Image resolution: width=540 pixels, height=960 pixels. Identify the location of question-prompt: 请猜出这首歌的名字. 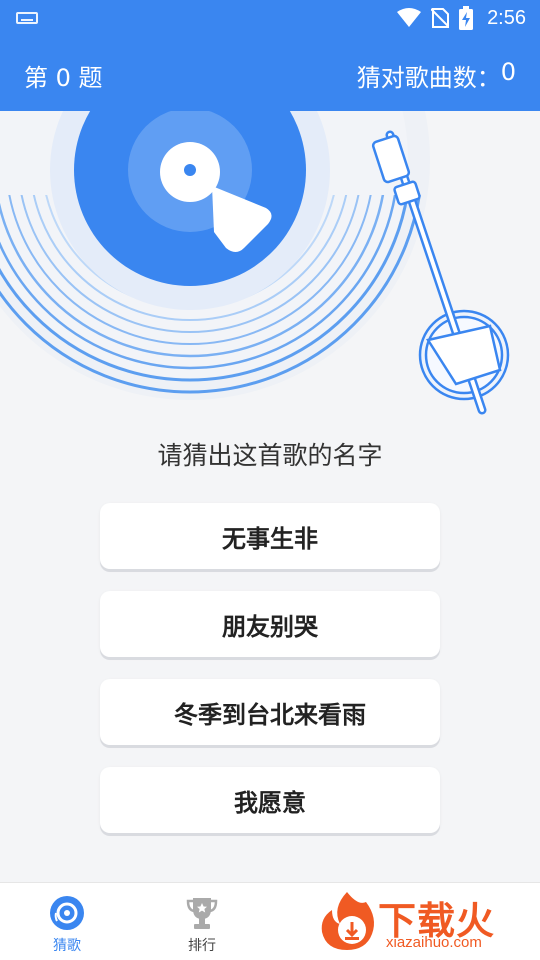
(270, 455).